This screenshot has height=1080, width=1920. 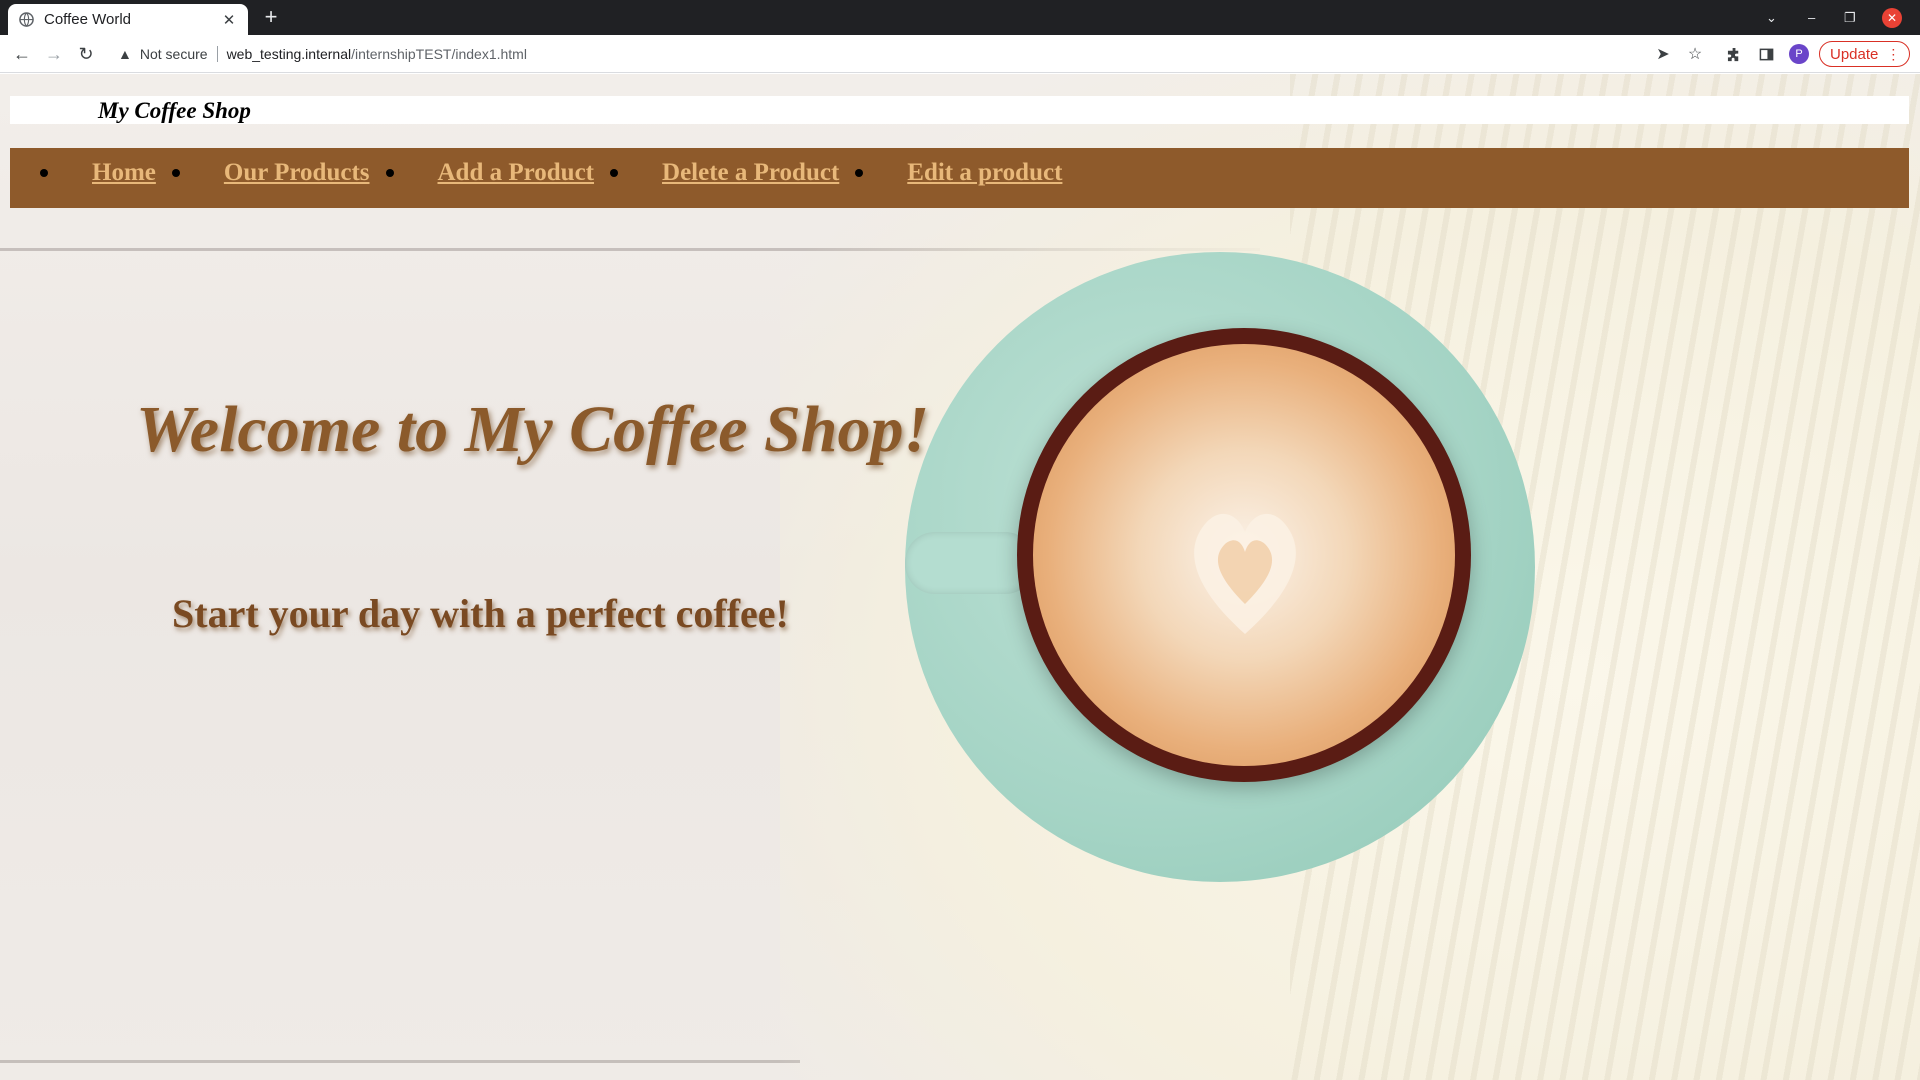 I want to click on nav-link-add-product: Add a Product, so click(x=516, y=173).